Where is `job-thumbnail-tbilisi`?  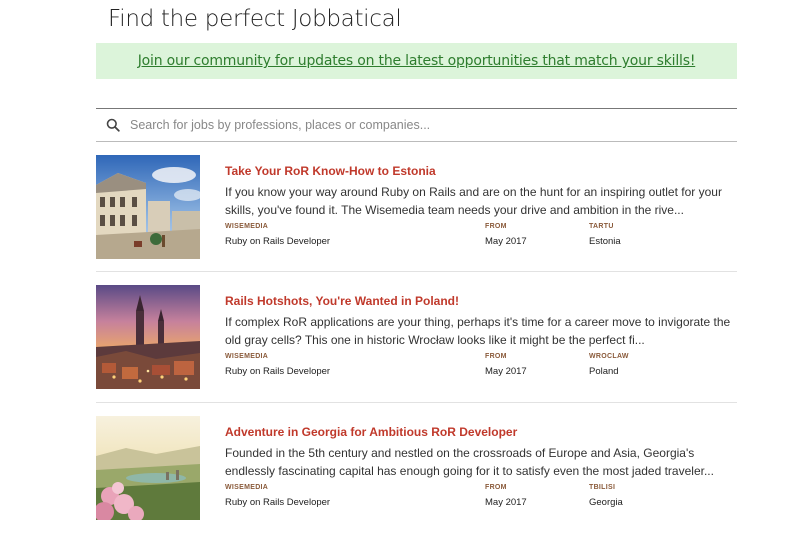
job-thumbnail-tbilisi is located at coordinates (148, 468).